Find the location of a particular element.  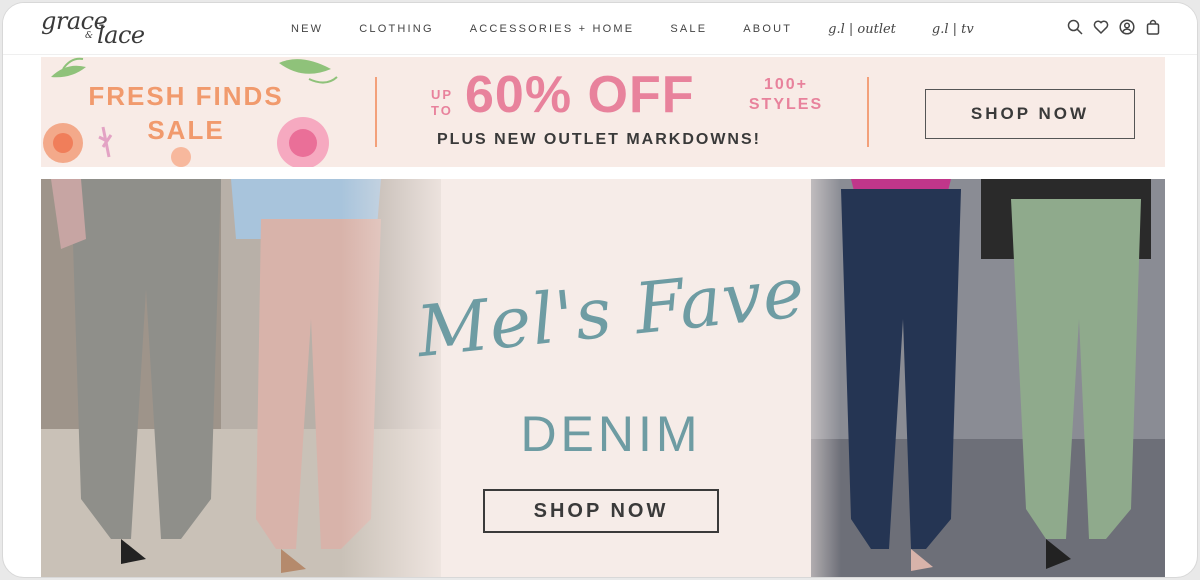

bag-icon is located at coordinates (1153, 28).